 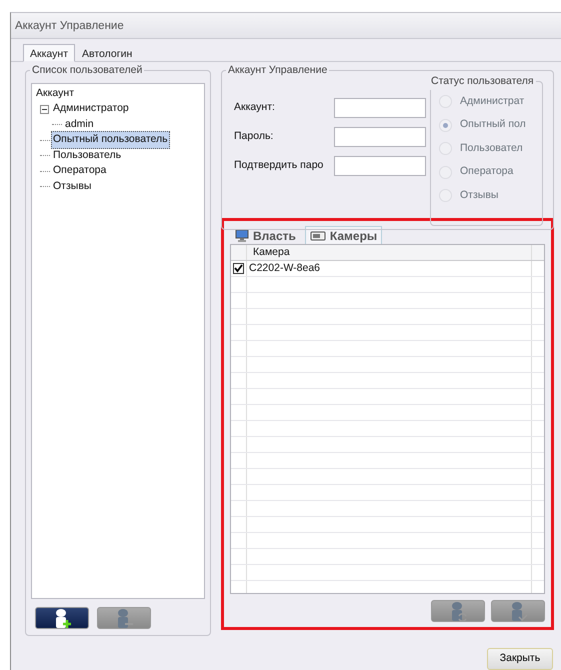 I want to click on column-header: Камера, so click(x=389, y=252).